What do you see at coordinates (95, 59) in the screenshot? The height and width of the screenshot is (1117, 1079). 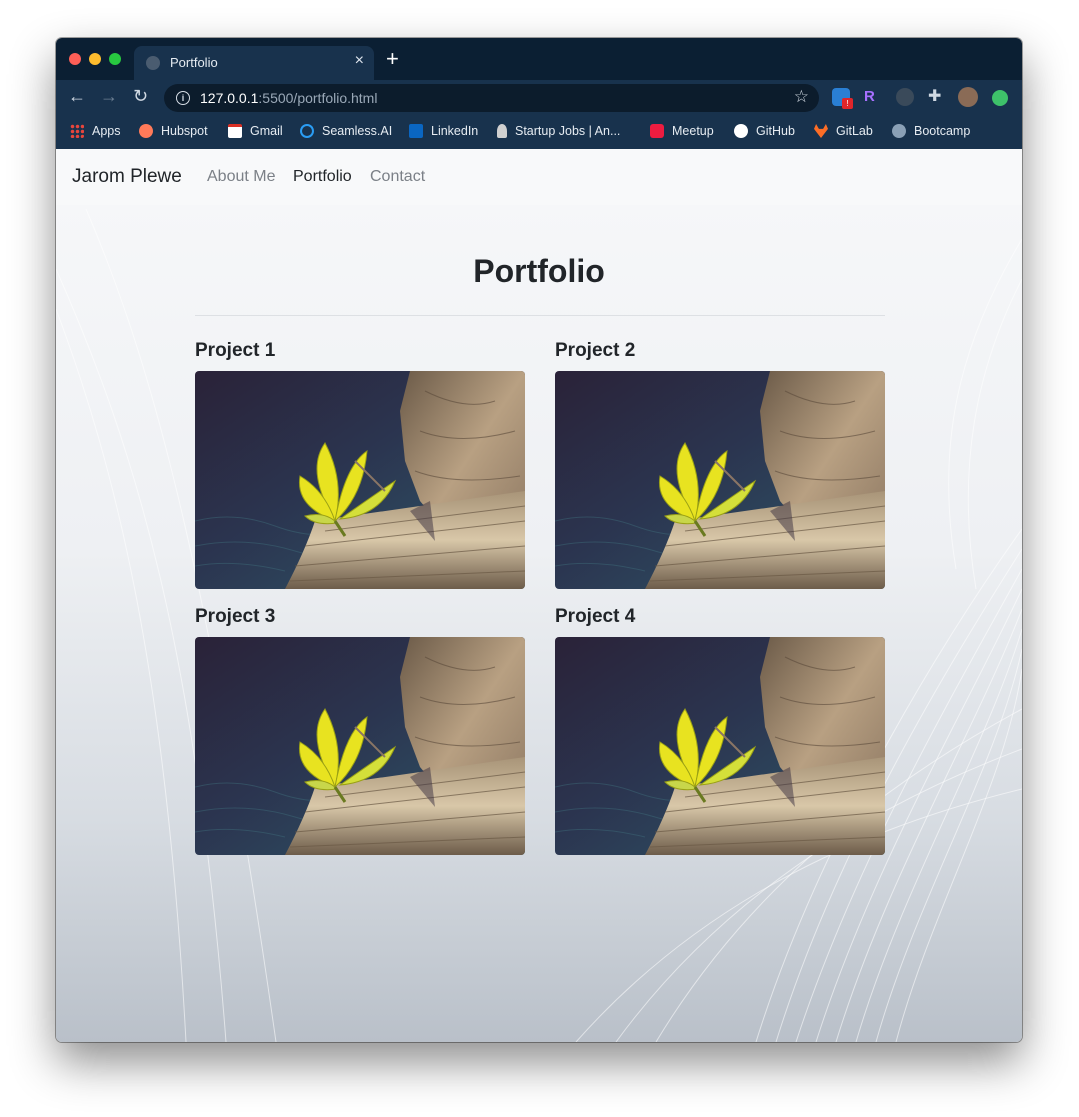 I see `minimize-window-button` at bounding box center [95, 59].